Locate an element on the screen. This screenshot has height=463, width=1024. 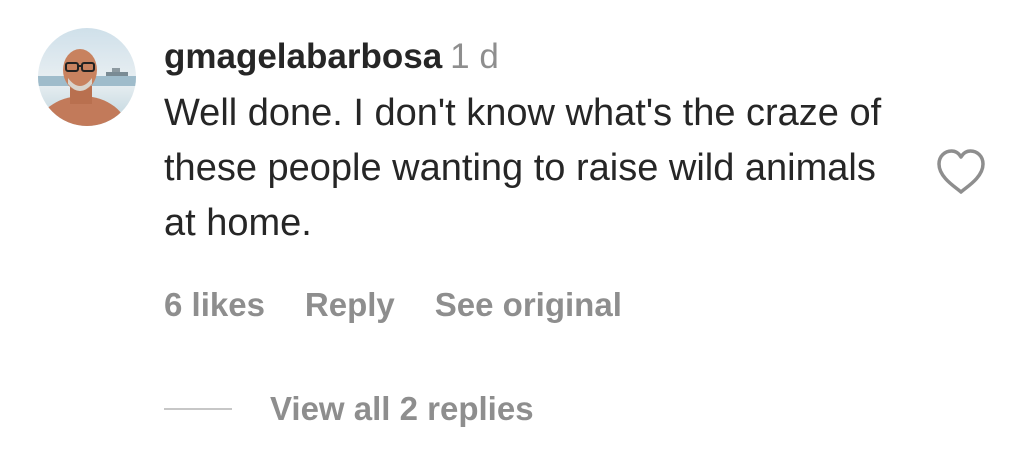
see-original-button: See original is located at coordinates (528, 305).